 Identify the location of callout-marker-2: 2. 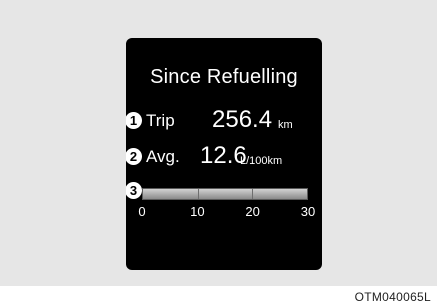
(134, 156).